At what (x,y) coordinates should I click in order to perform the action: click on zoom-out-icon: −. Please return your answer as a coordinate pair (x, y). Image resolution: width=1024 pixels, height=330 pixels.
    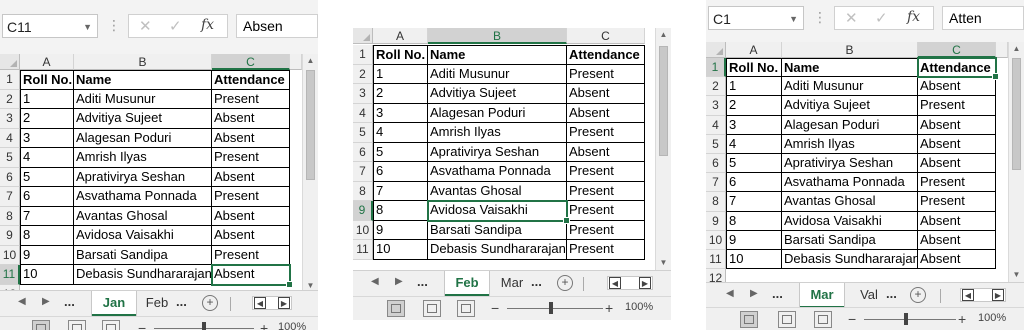
    Looking at the image, I should click on (142, 325).